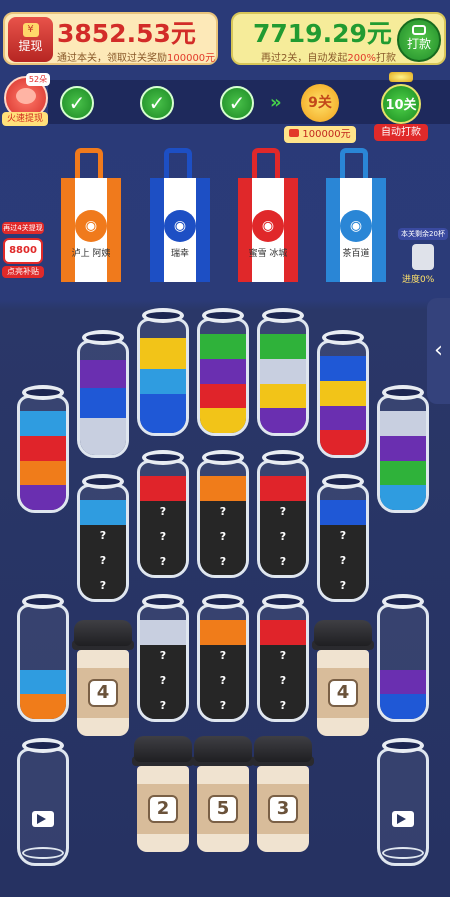 The height and width of the screenshot is (897, 450). Describe the element at coordinates (180, 215) in the screenshot. I see `tea-bag: ◉ 瑞幸` at that location.